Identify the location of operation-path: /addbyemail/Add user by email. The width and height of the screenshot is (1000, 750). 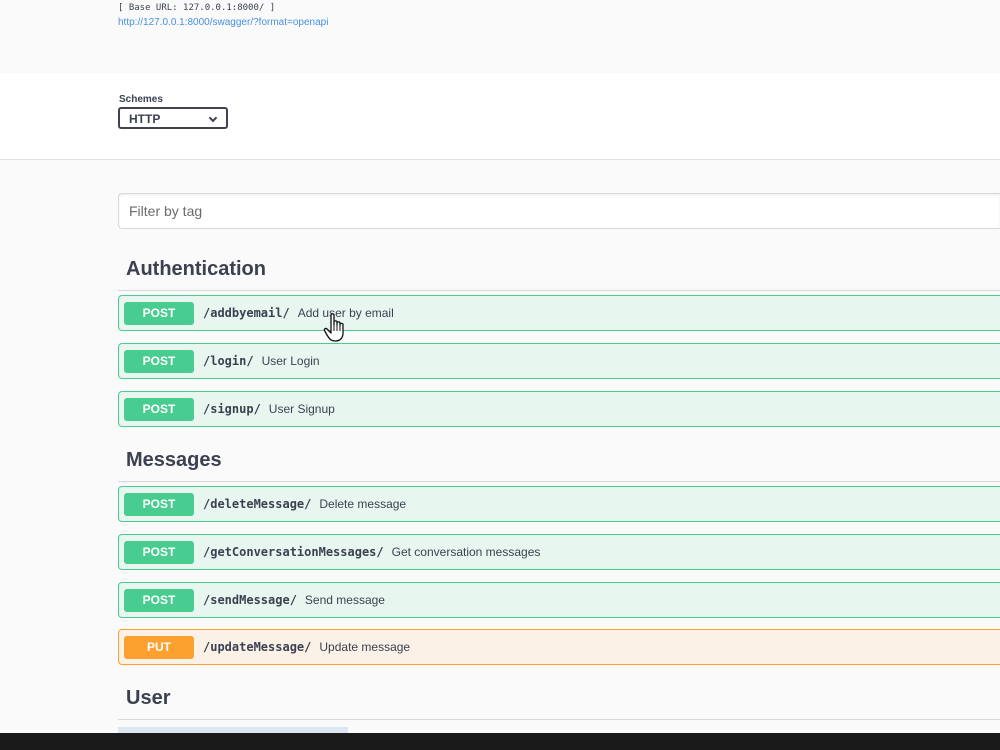
(298, 313).